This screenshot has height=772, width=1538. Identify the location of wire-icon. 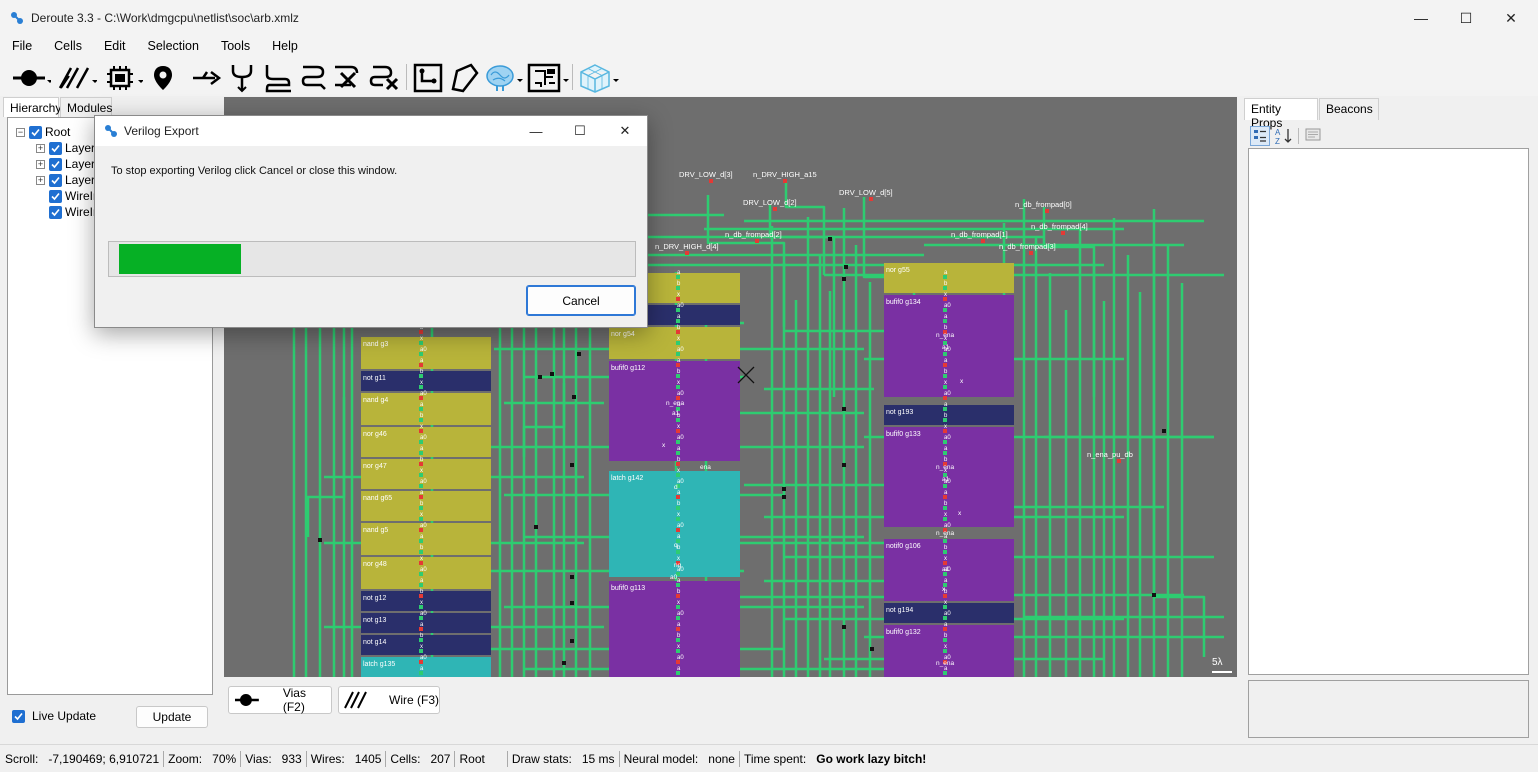
(77, 78).